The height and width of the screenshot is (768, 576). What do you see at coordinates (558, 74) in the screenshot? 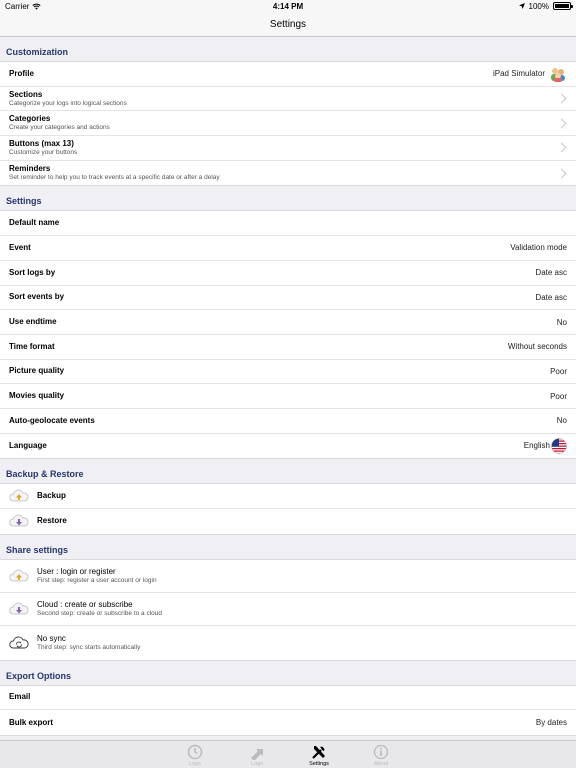
I see `profile-avatar-icon` at bounding box center [558, 74].